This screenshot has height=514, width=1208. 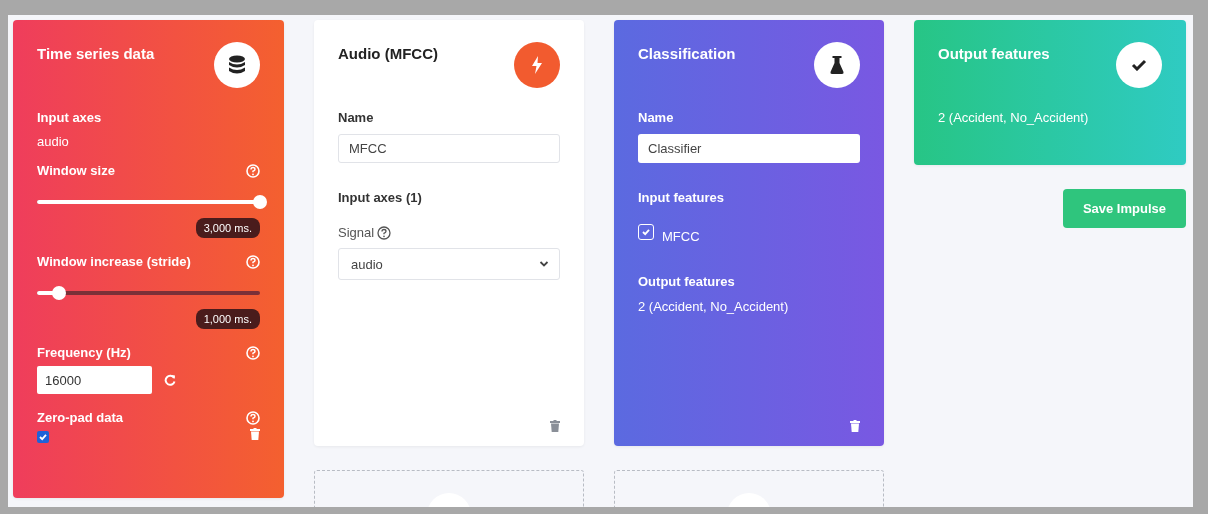 I want to click on help-icon, so click(x=384, y=232).